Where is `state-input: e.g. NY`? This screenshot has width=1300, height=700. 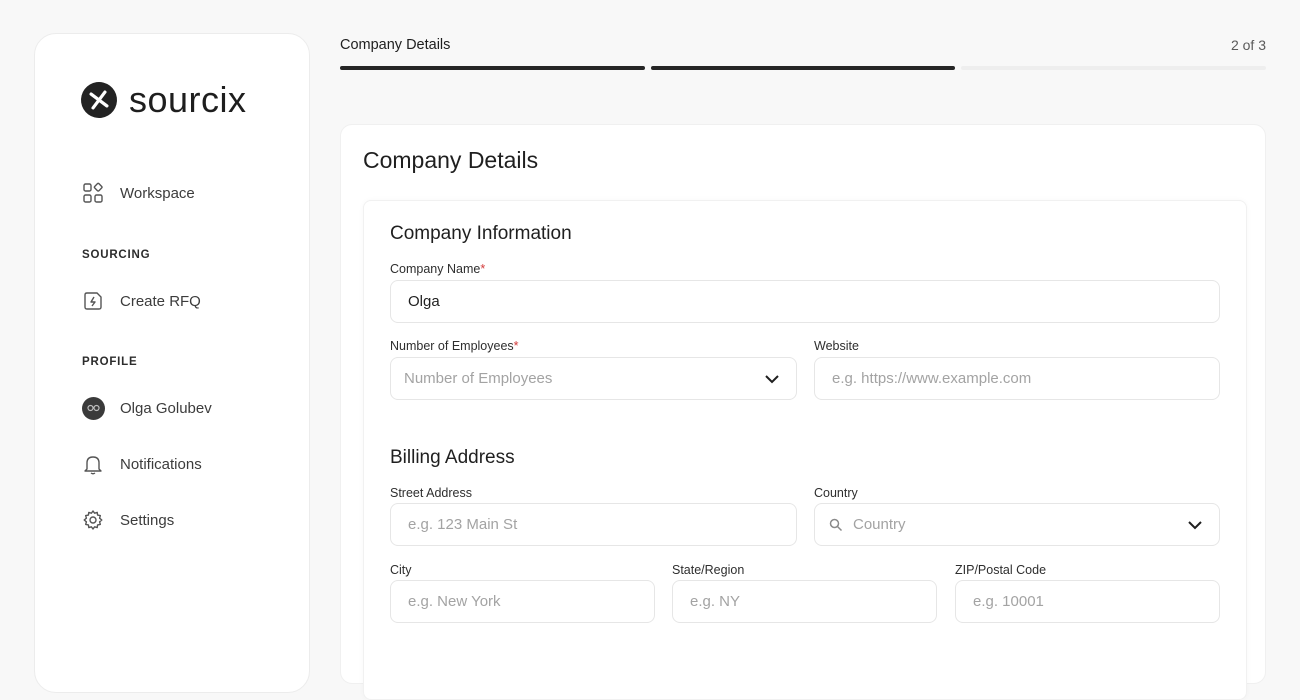 state-input: e.g. NY is located at coordinates (804, 601).